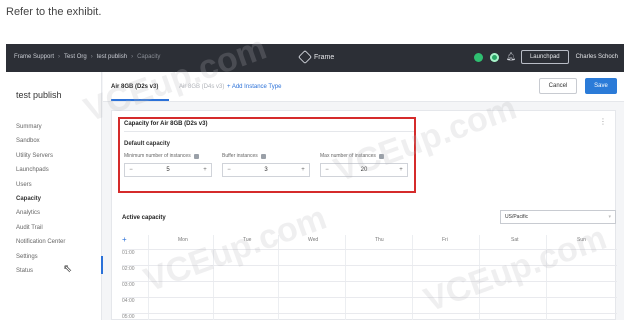  Describe the element at coordinates (183, 240) in the screenshot. I see `day-mon: Mon` at that location.